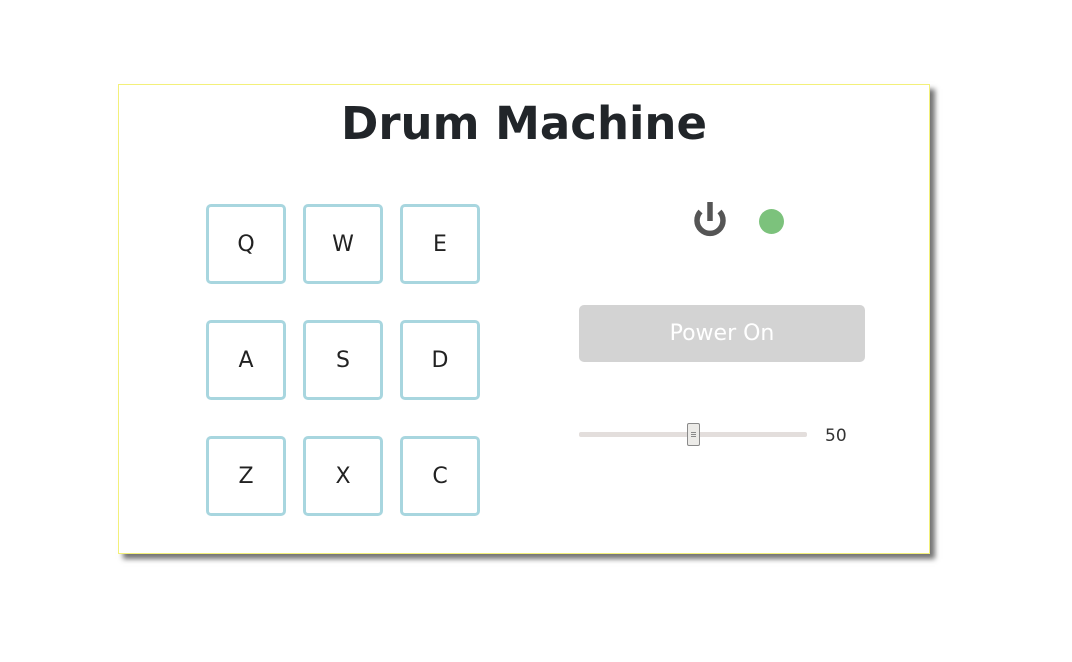  What do you see at coordinates (246, 244) in the screenshot?
I see `drum-pad-q: Q` at bounding box center [246, 244].